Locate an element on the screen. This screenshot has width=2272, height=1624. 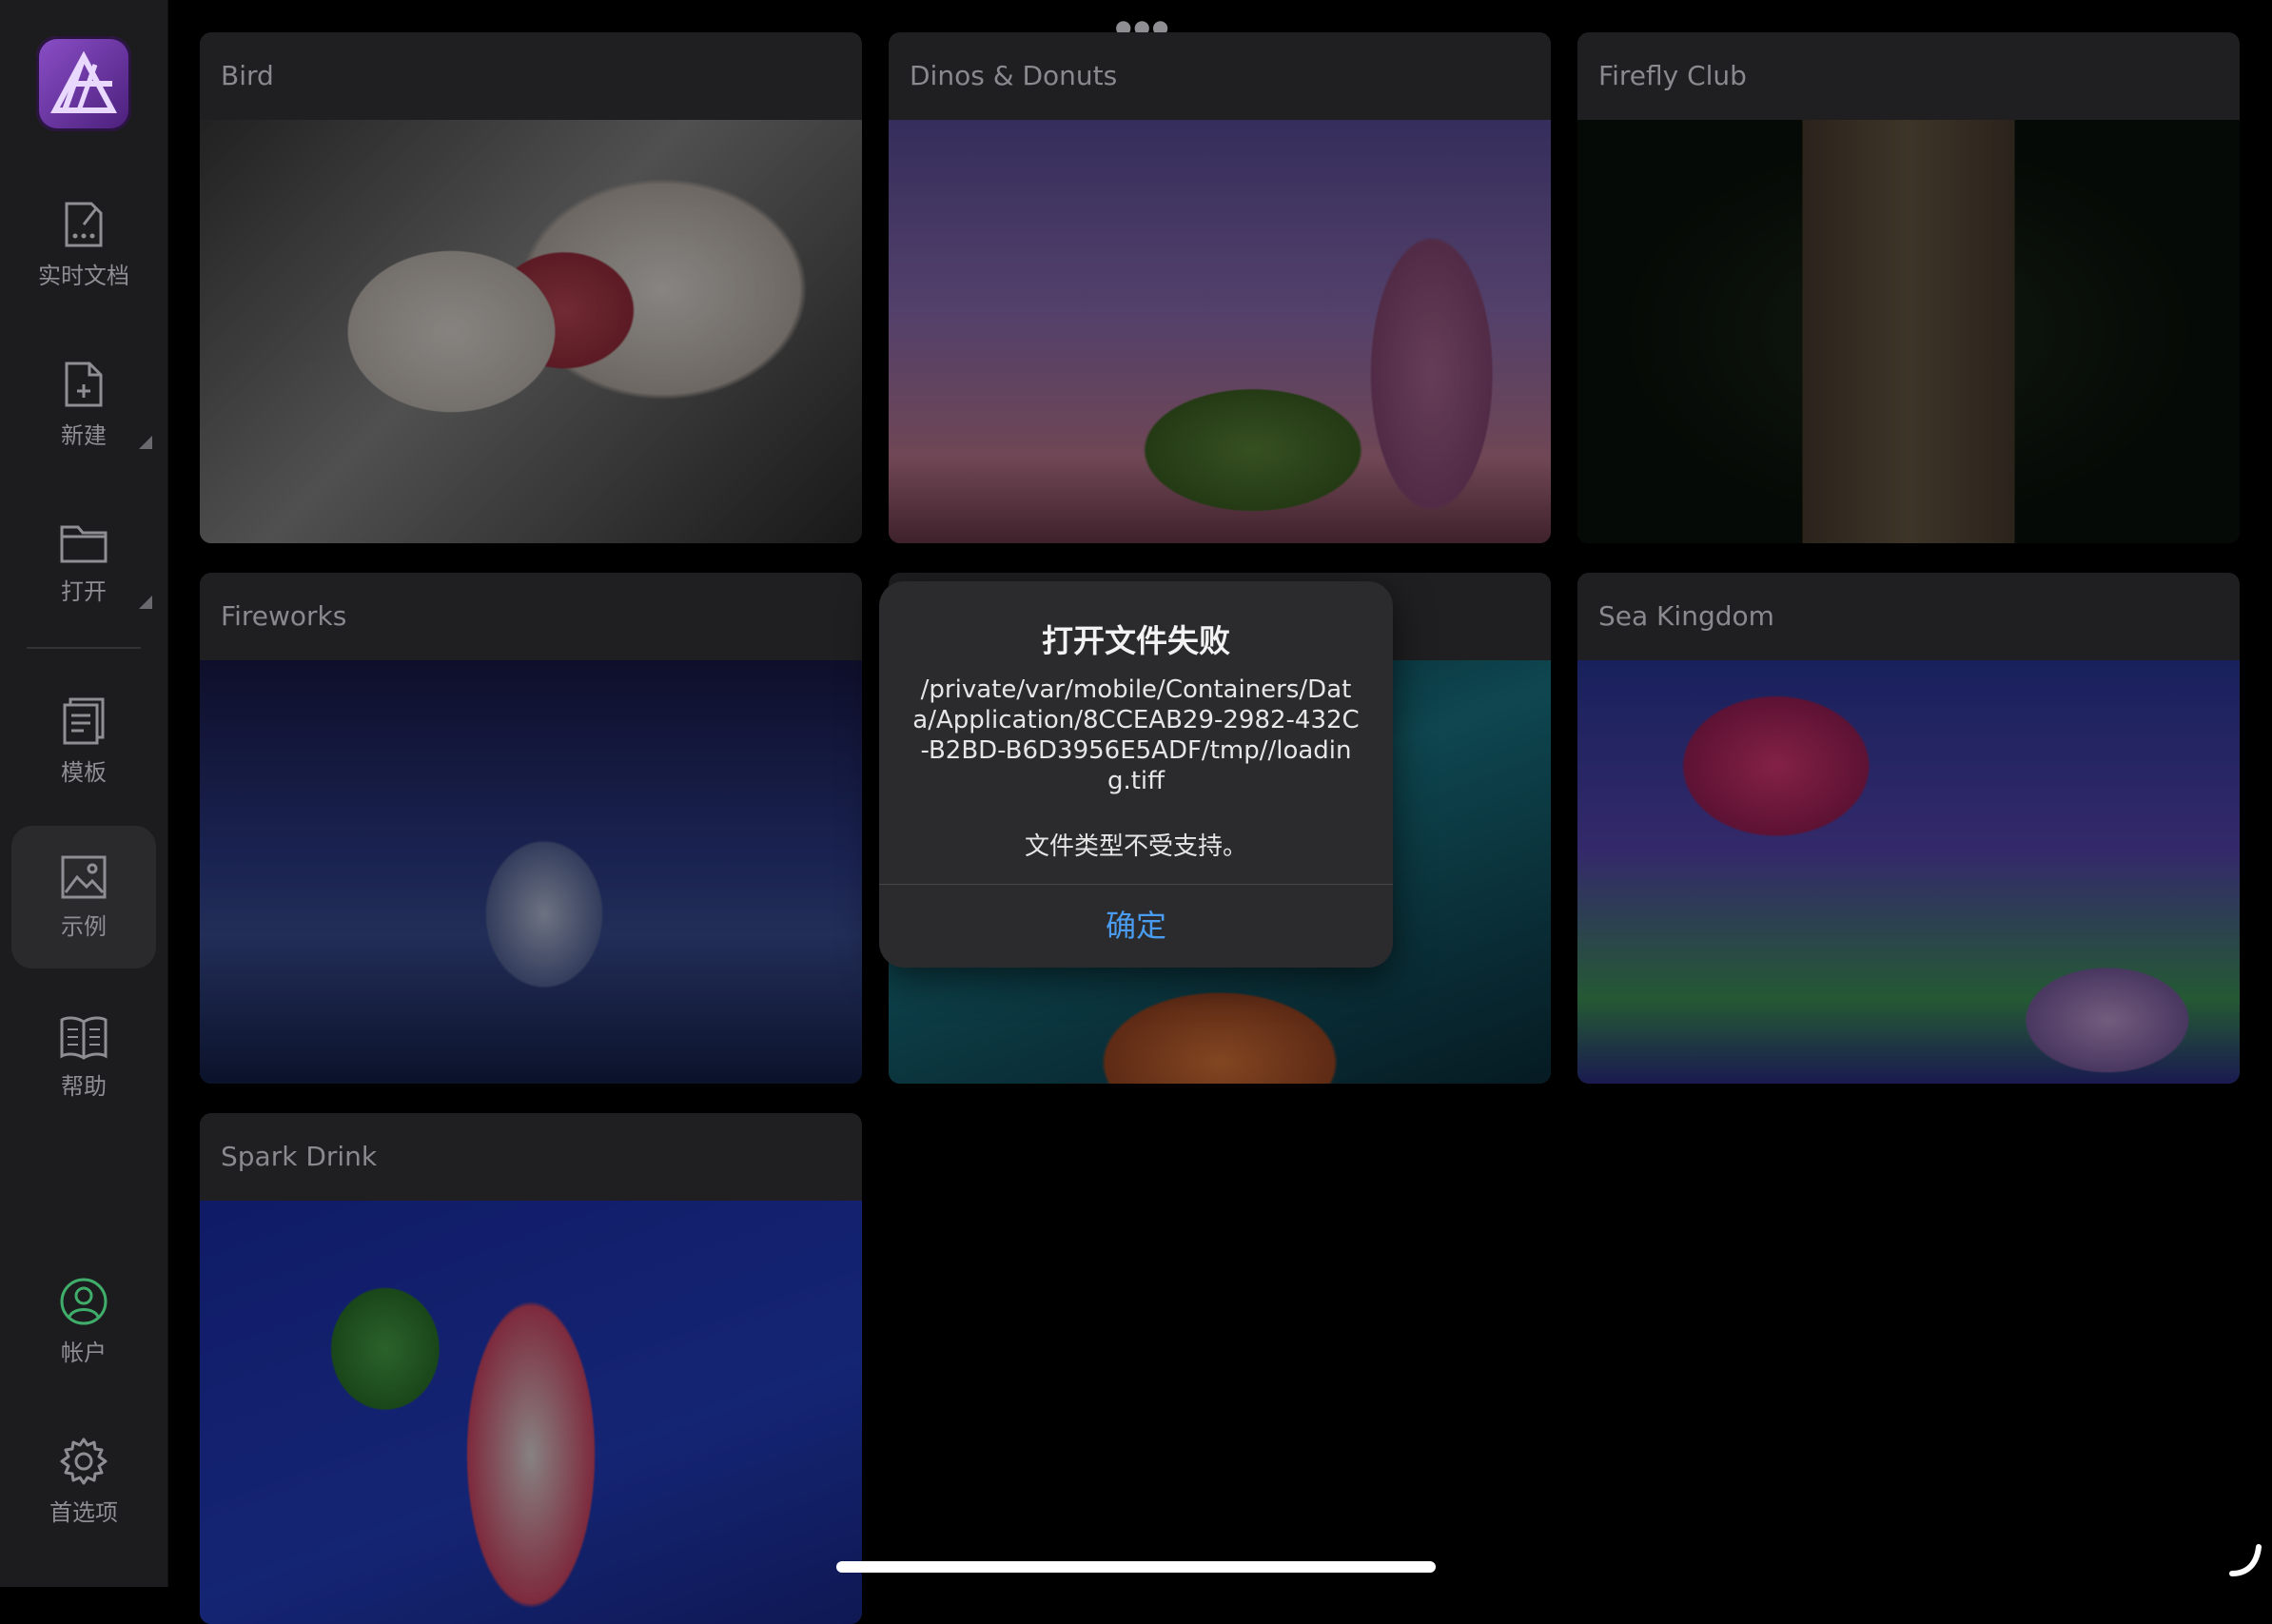
sidebar-item-templates: 模板 is located at coordinates (83, 739).